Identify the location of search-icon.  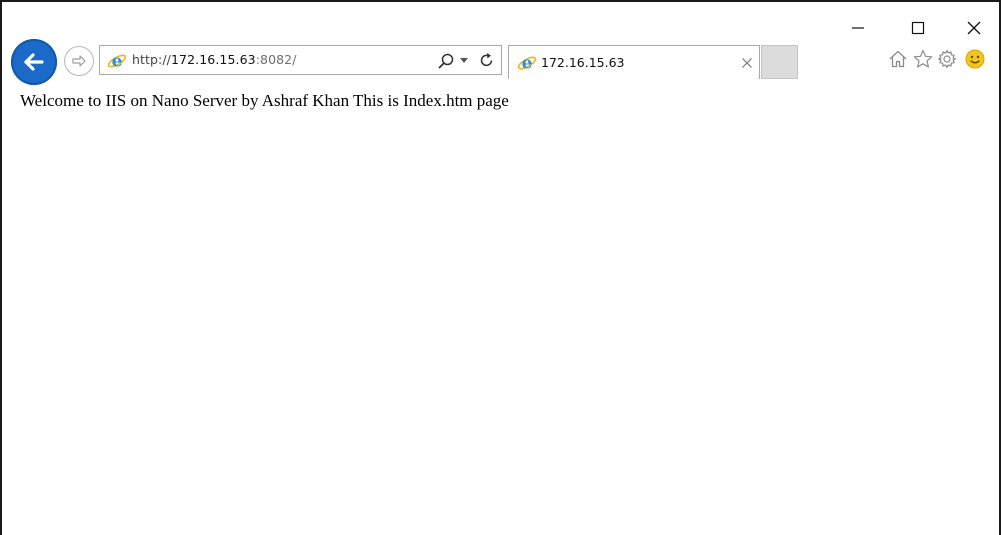
(446, 61).